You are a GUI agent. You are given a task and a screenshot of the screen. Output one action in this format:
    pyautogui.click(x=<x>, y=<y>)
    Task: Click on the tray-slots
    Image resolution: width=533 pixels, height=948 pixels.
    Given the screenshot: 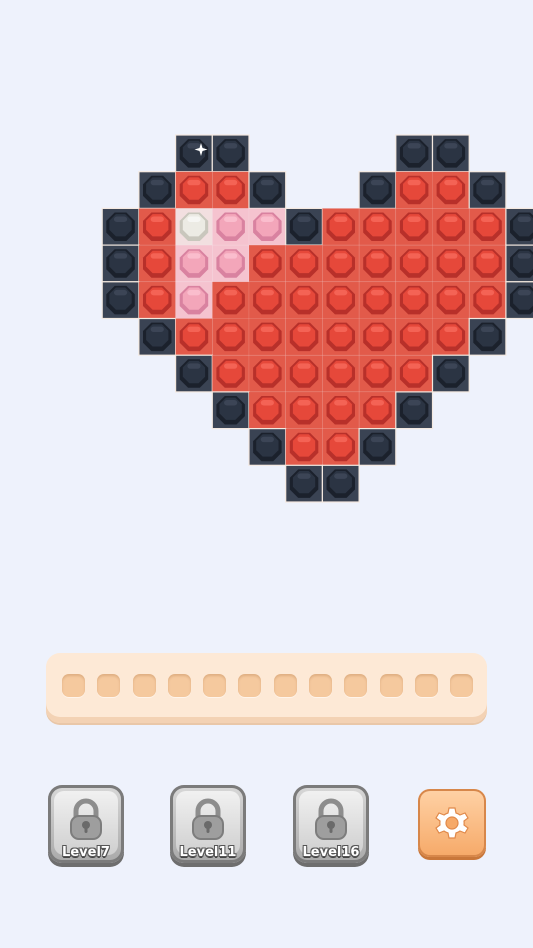 What is the action you would take?
    pyautogui.click(x=268, y=685)
    